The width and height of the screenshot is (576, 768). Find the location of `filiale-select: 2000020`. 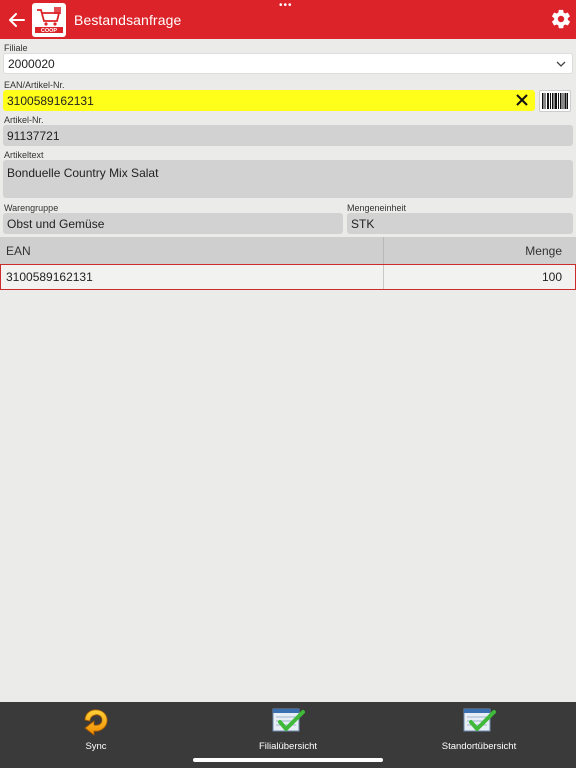

filiale-select: 2000020 is located at coordinates (288, 63).